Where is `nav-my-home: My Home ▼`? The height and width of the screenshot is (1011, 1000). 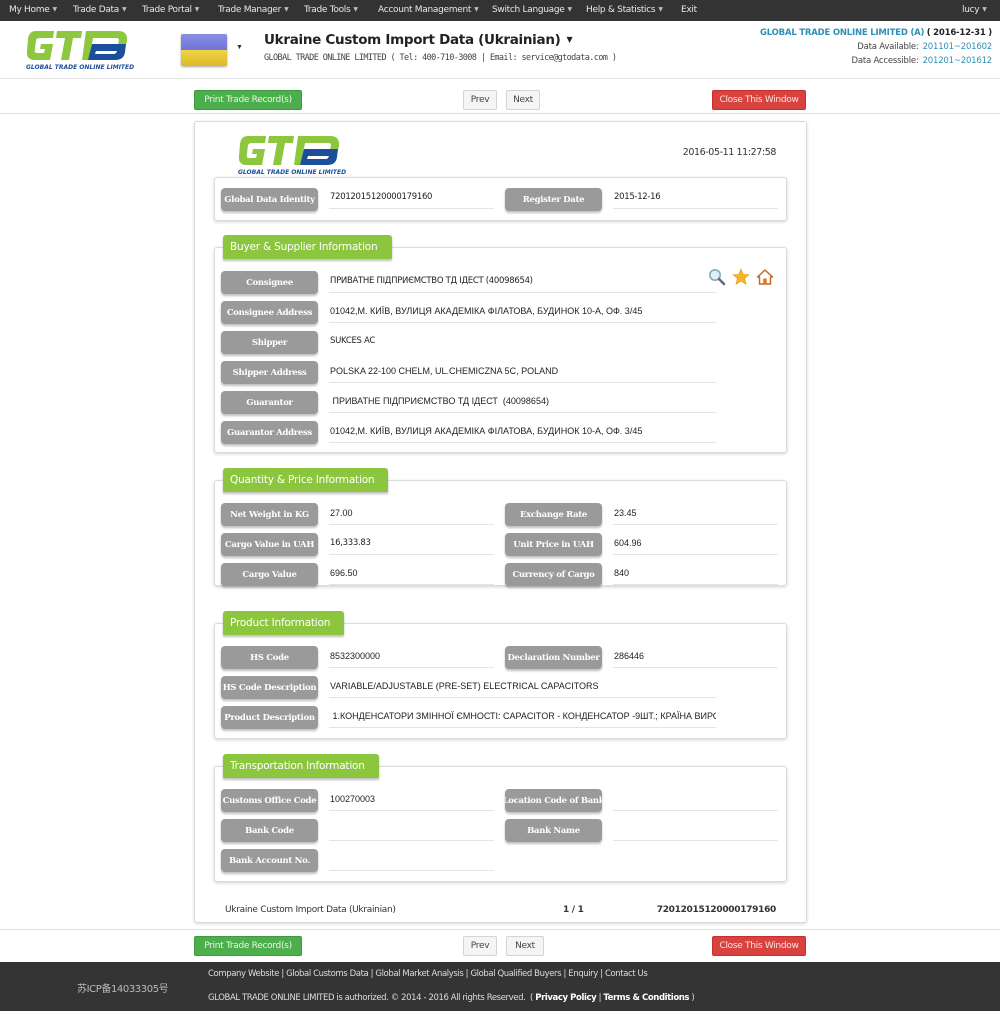 nav-my-home: My Home ▼ is located at coordinates (33, 10).